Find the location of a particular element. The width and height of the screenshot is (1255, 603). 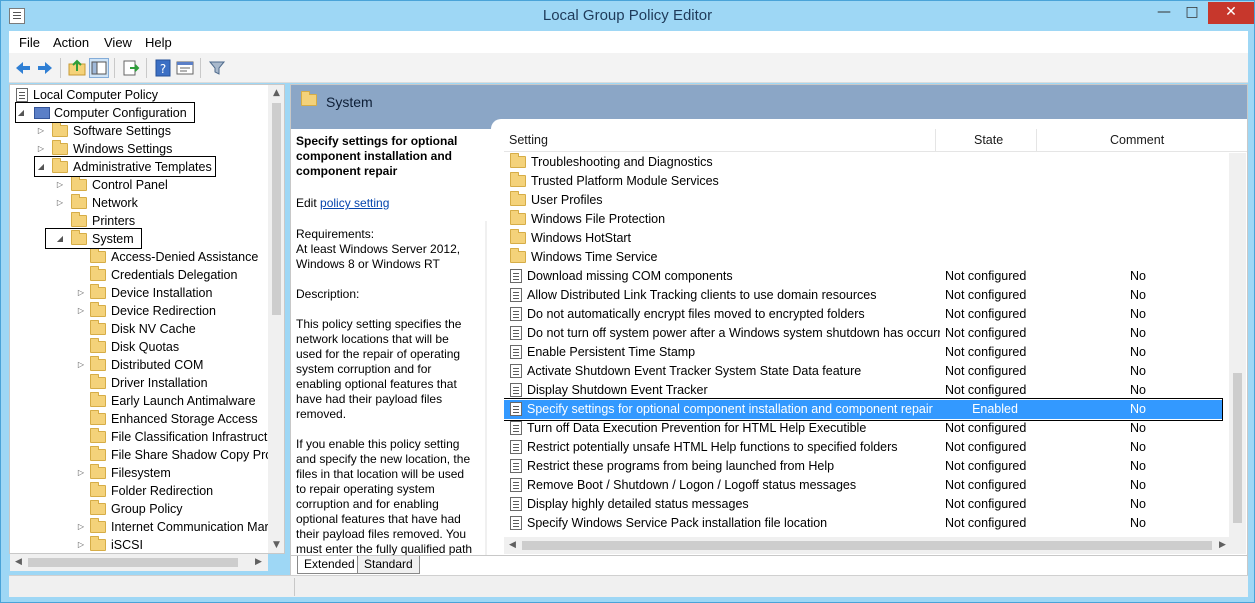

tree-hscroll-thumb is located at coordinates (133, 562).